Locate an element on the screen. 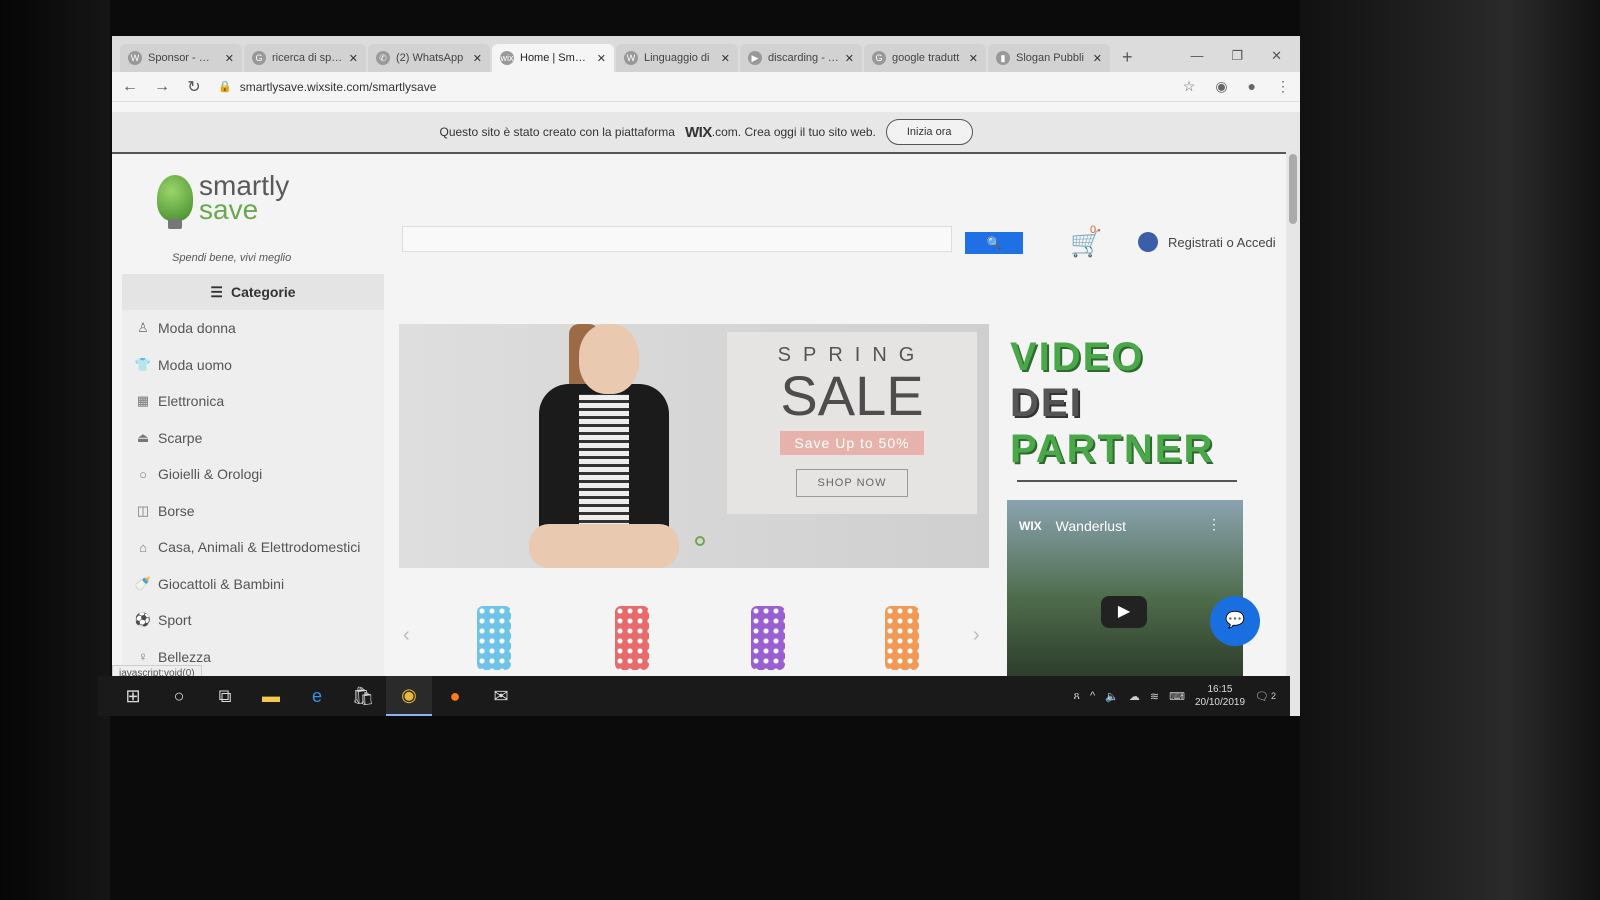 The image size is (1600, 900). tab-favicon-icon: G is located at coordinates (879, 58).